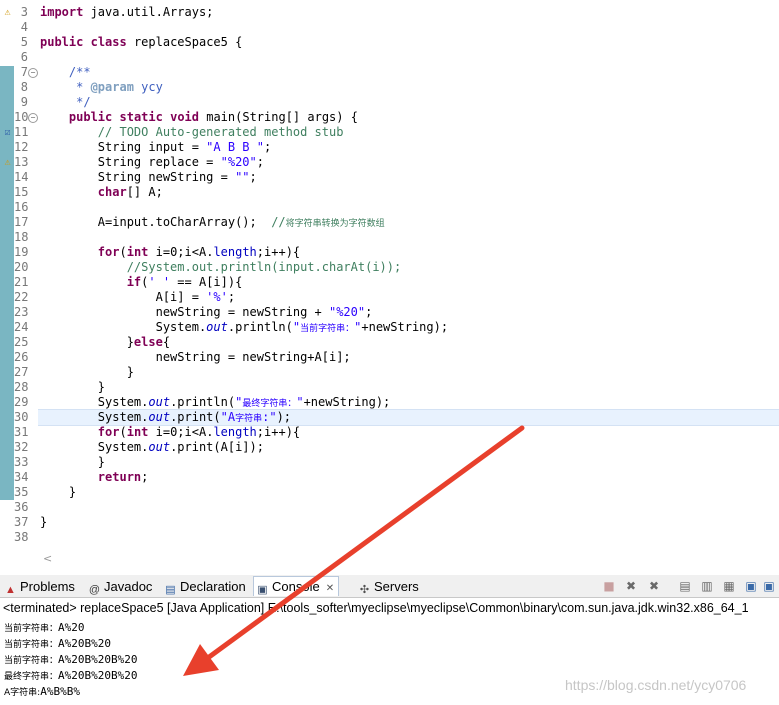  Describe the element at coordinates (363, 544) in the screenshot. I see `arrow-shaft` at that location.